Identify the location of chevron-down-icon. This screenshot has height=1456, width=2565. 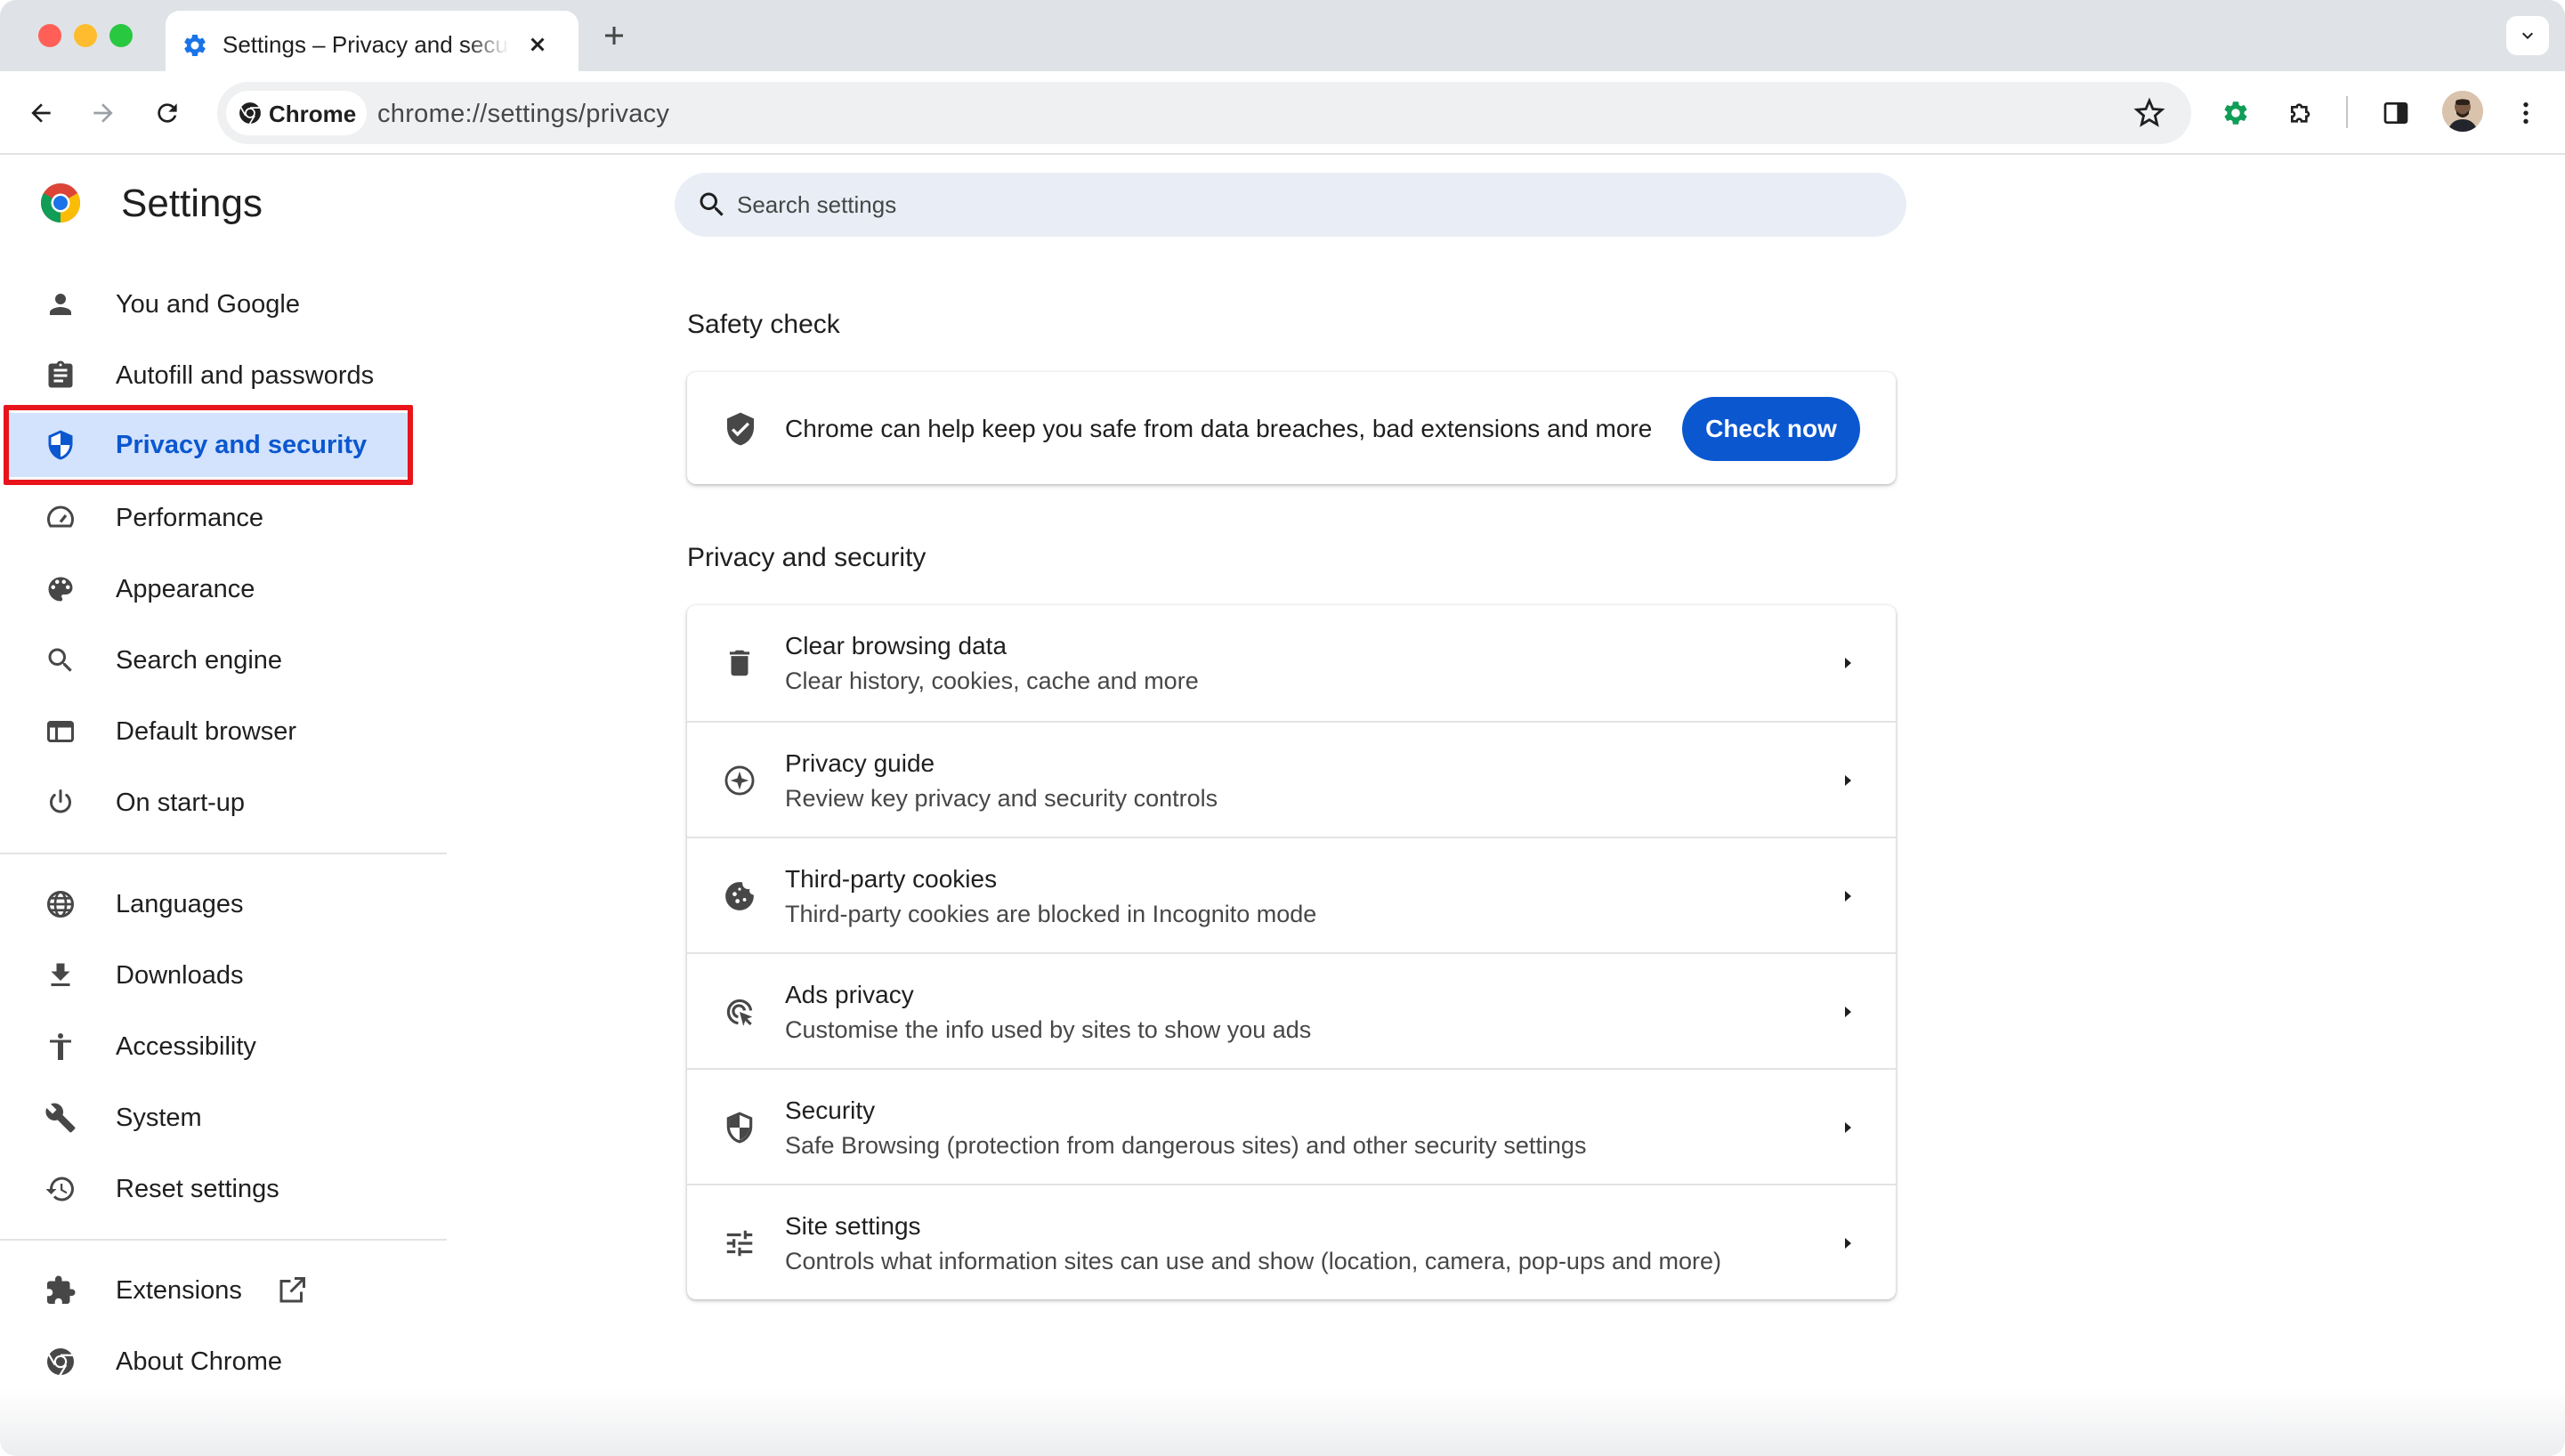
(2527, 35).